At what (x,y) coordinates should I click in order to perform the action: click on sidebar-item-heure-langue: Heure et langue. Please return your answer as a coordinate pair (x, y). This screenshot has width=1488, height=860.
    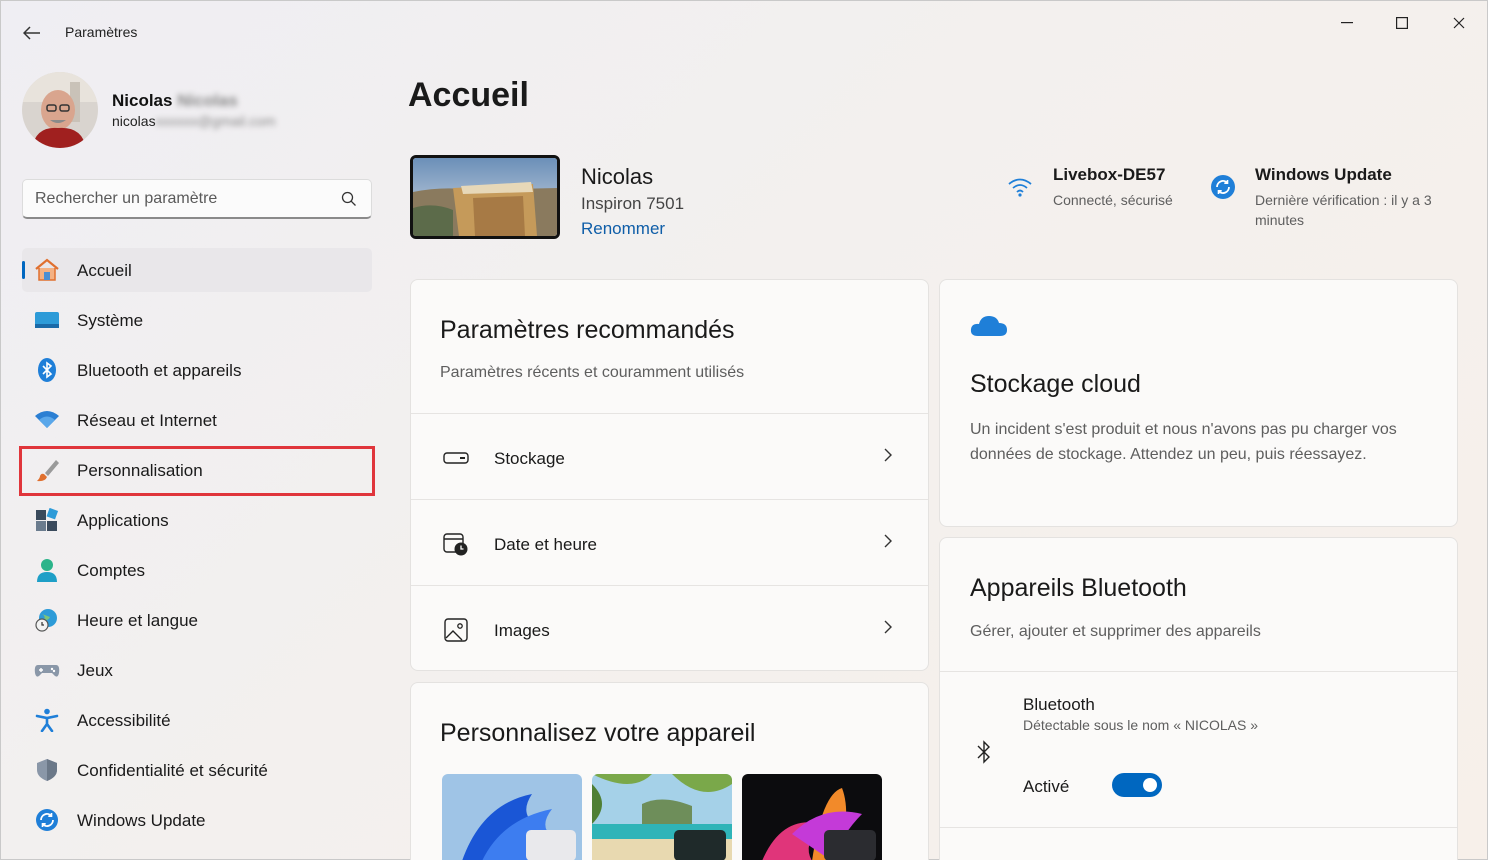
    Looking at the image, I should click on (197, 620).